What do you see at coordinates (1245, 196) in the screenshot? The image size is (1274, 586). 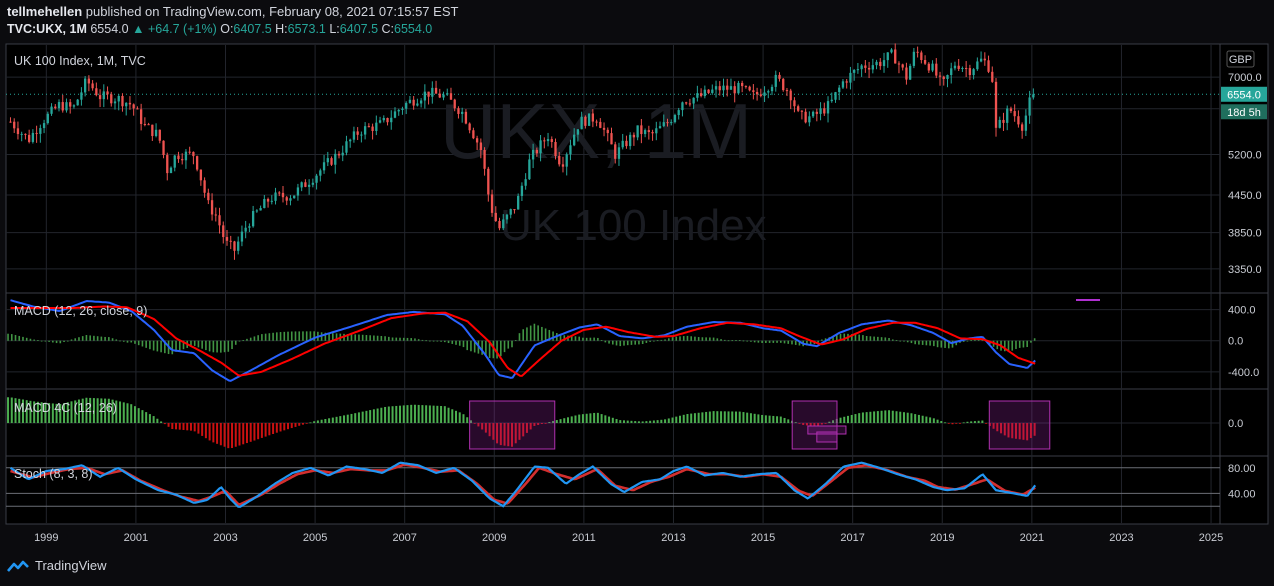 I see `price-tick-label: 4450.0` at bounding box center [1245, 196].